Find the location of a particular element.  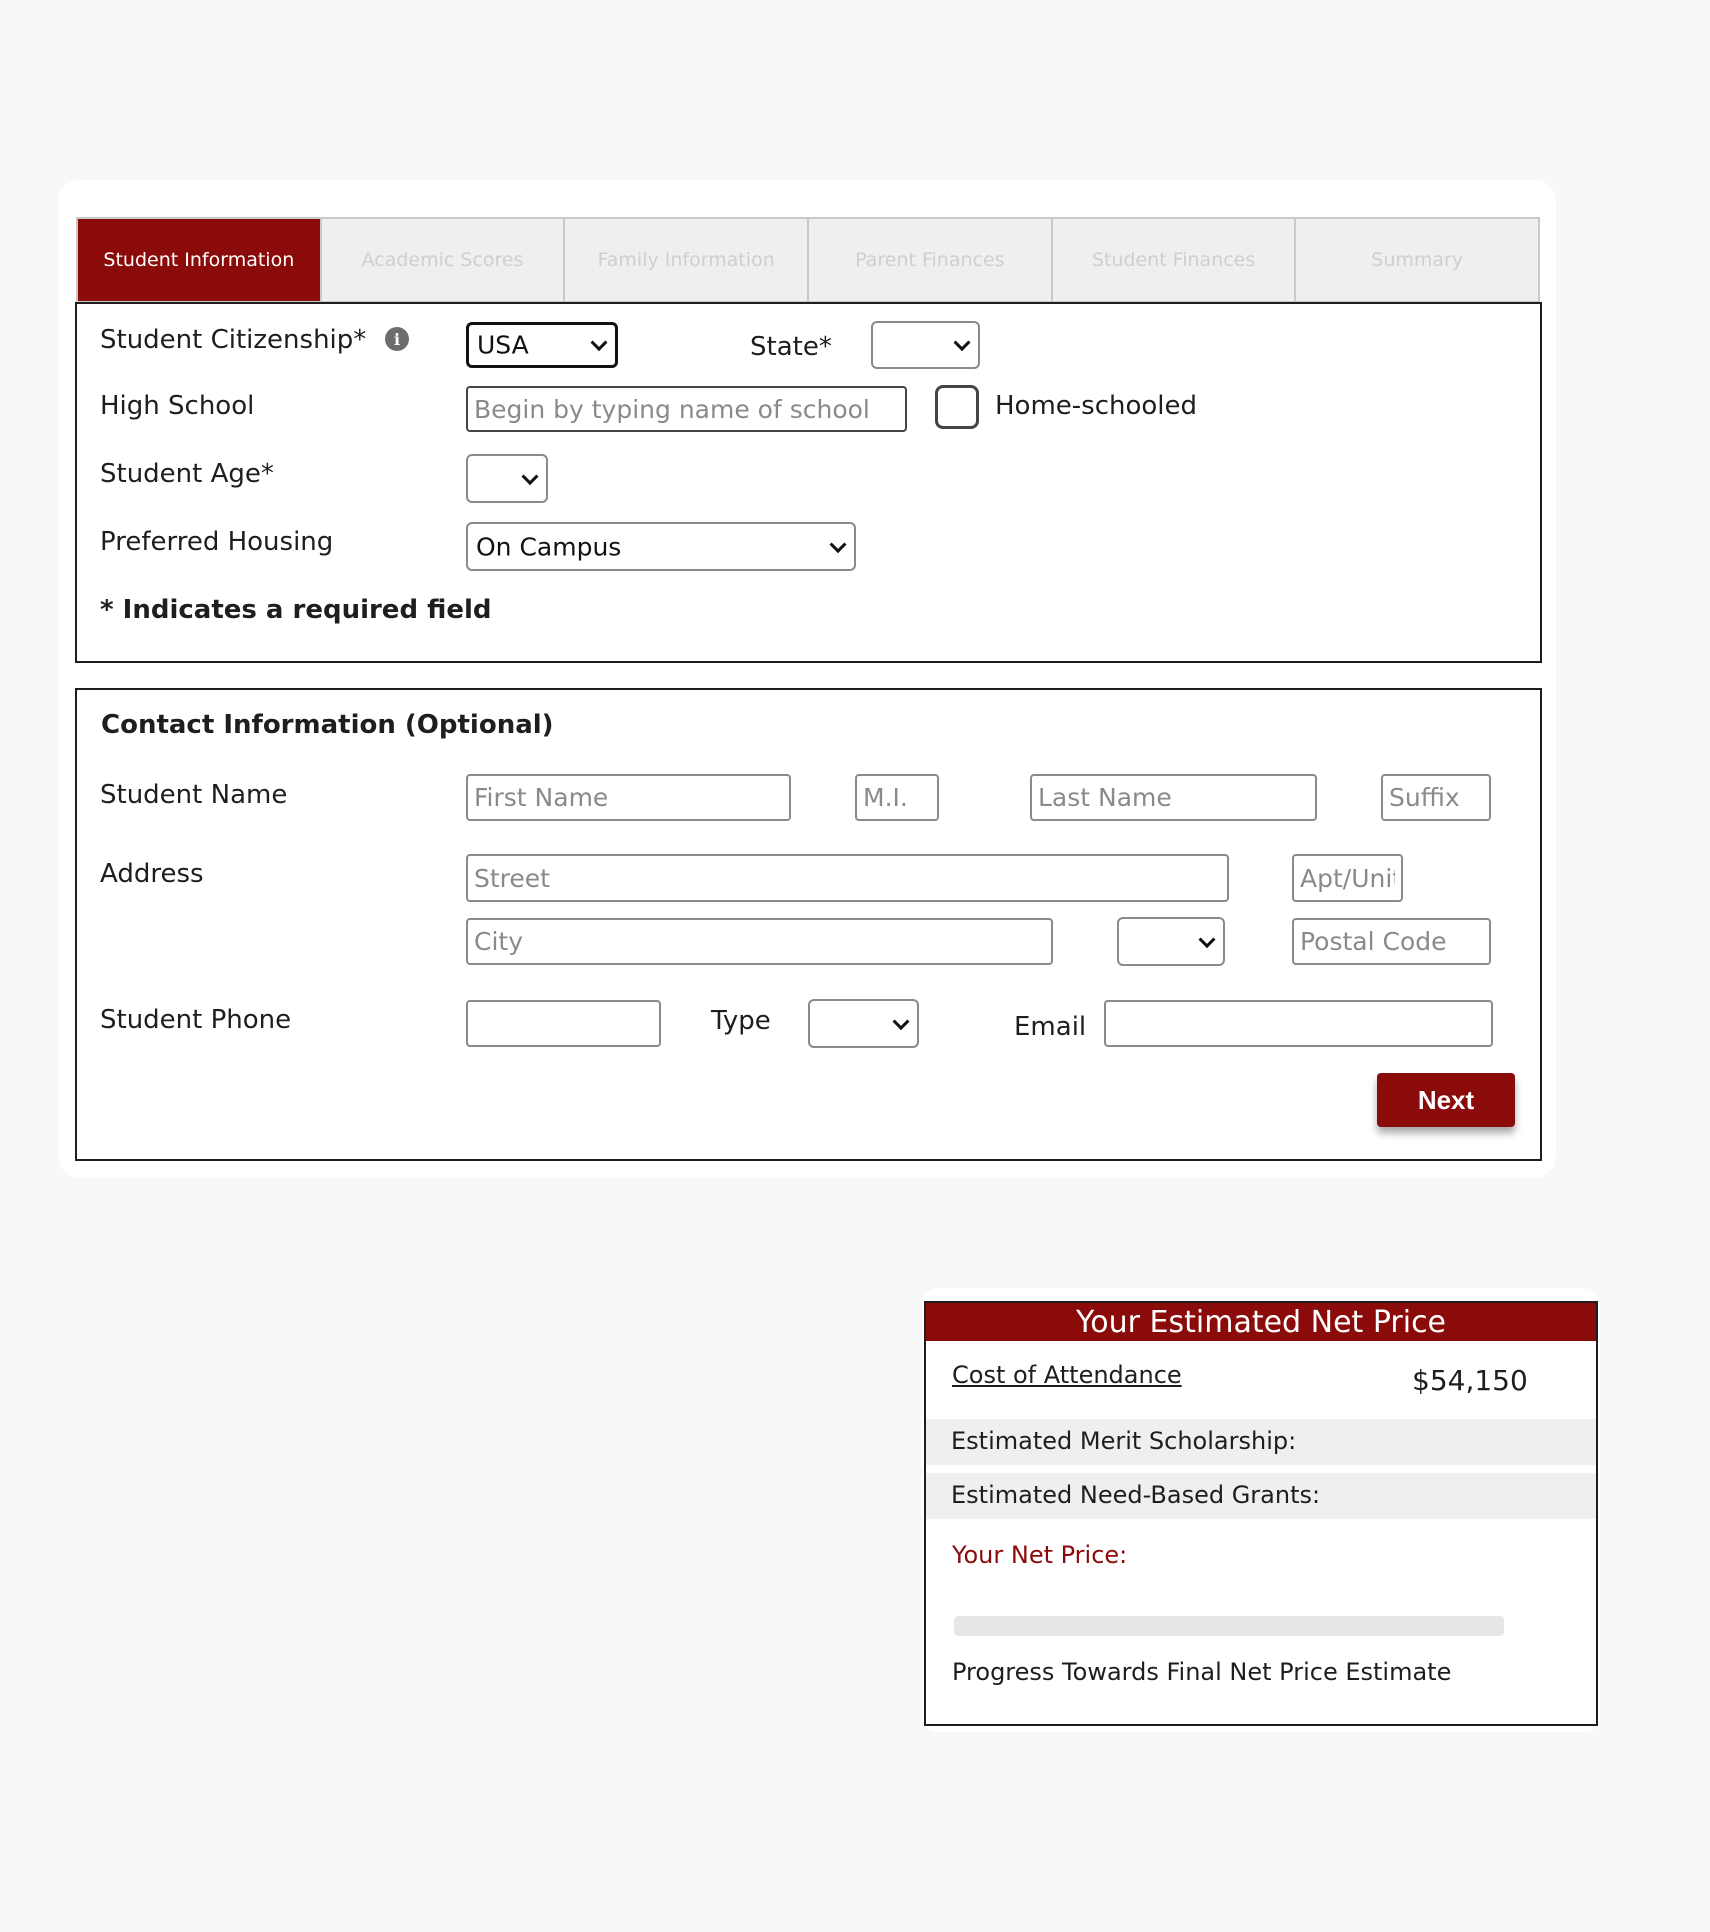

student-phone-label: Student Phone is located at coordinates (196, 1020).